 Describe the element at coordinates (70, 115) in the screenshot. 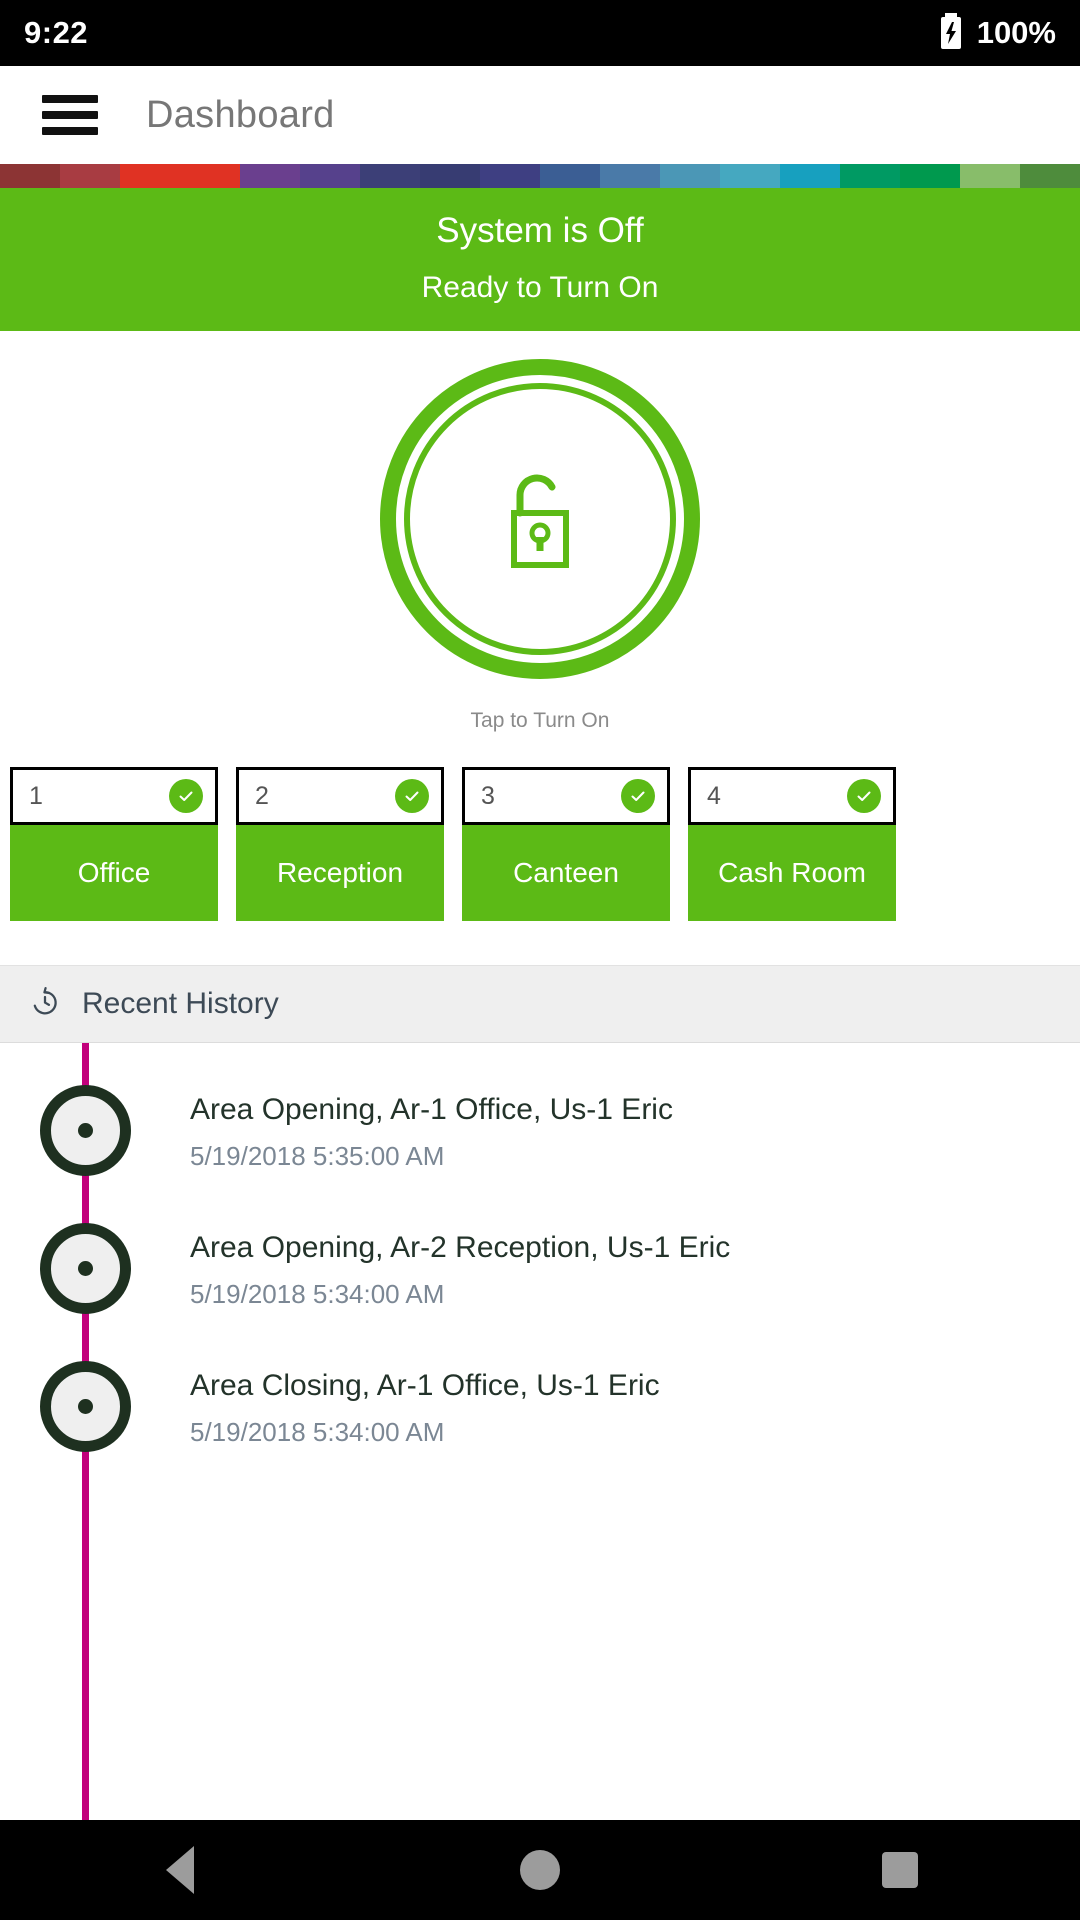

I see `hamburger-menu-icon` at that location.